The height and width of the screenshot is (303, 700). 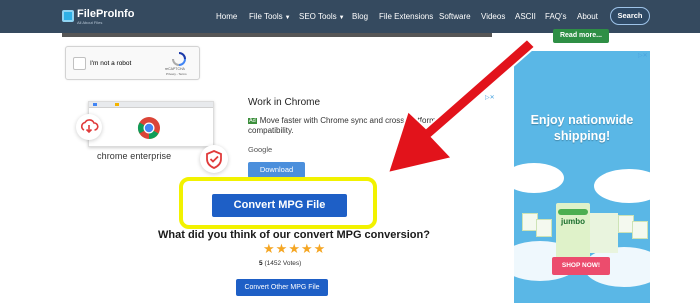 What do you see at coordinates (134, 156) in the screenshot?
I see `ad-image-text: chrome enterprise` at bounding box center [134, 156].